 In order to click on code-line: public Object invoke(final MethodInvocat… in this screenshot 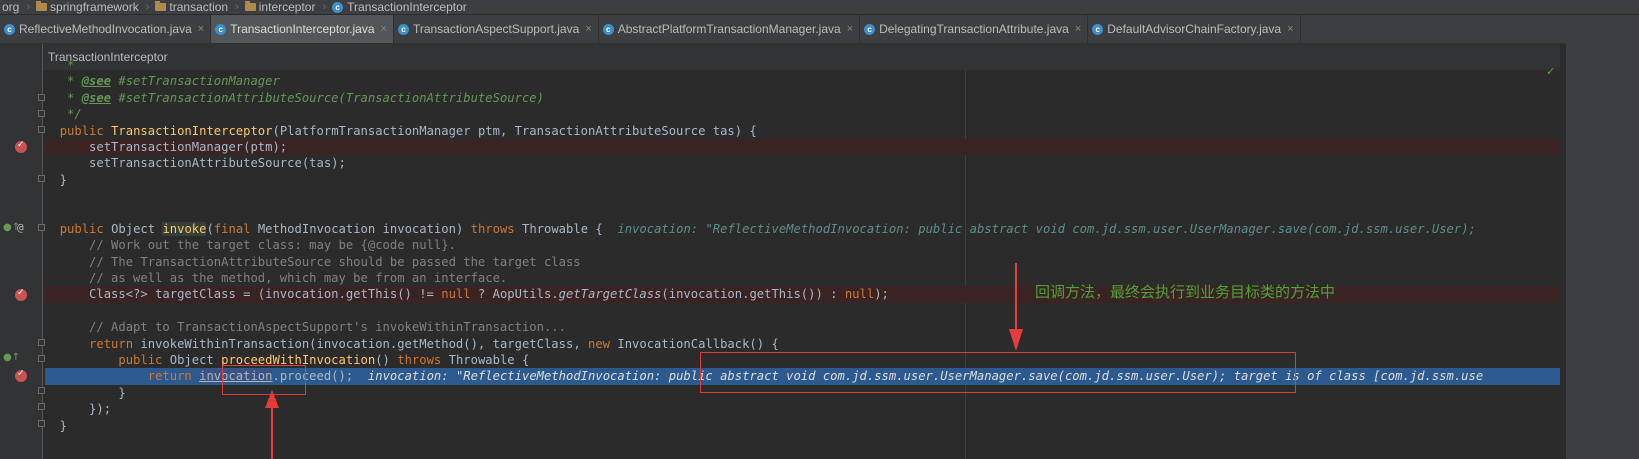, I will do `click(802, 229)`.